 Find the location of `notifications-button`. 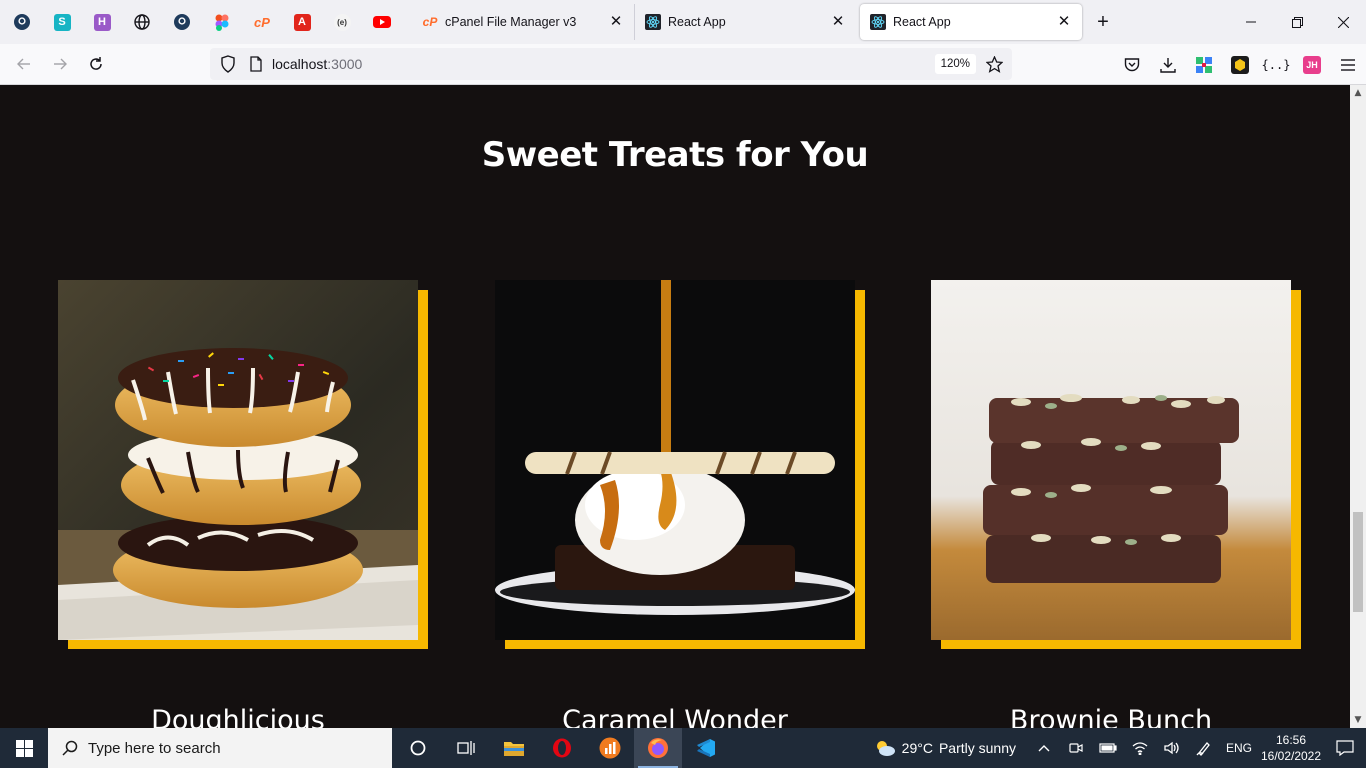

notifications-button is located at coordinates (1345, 748).